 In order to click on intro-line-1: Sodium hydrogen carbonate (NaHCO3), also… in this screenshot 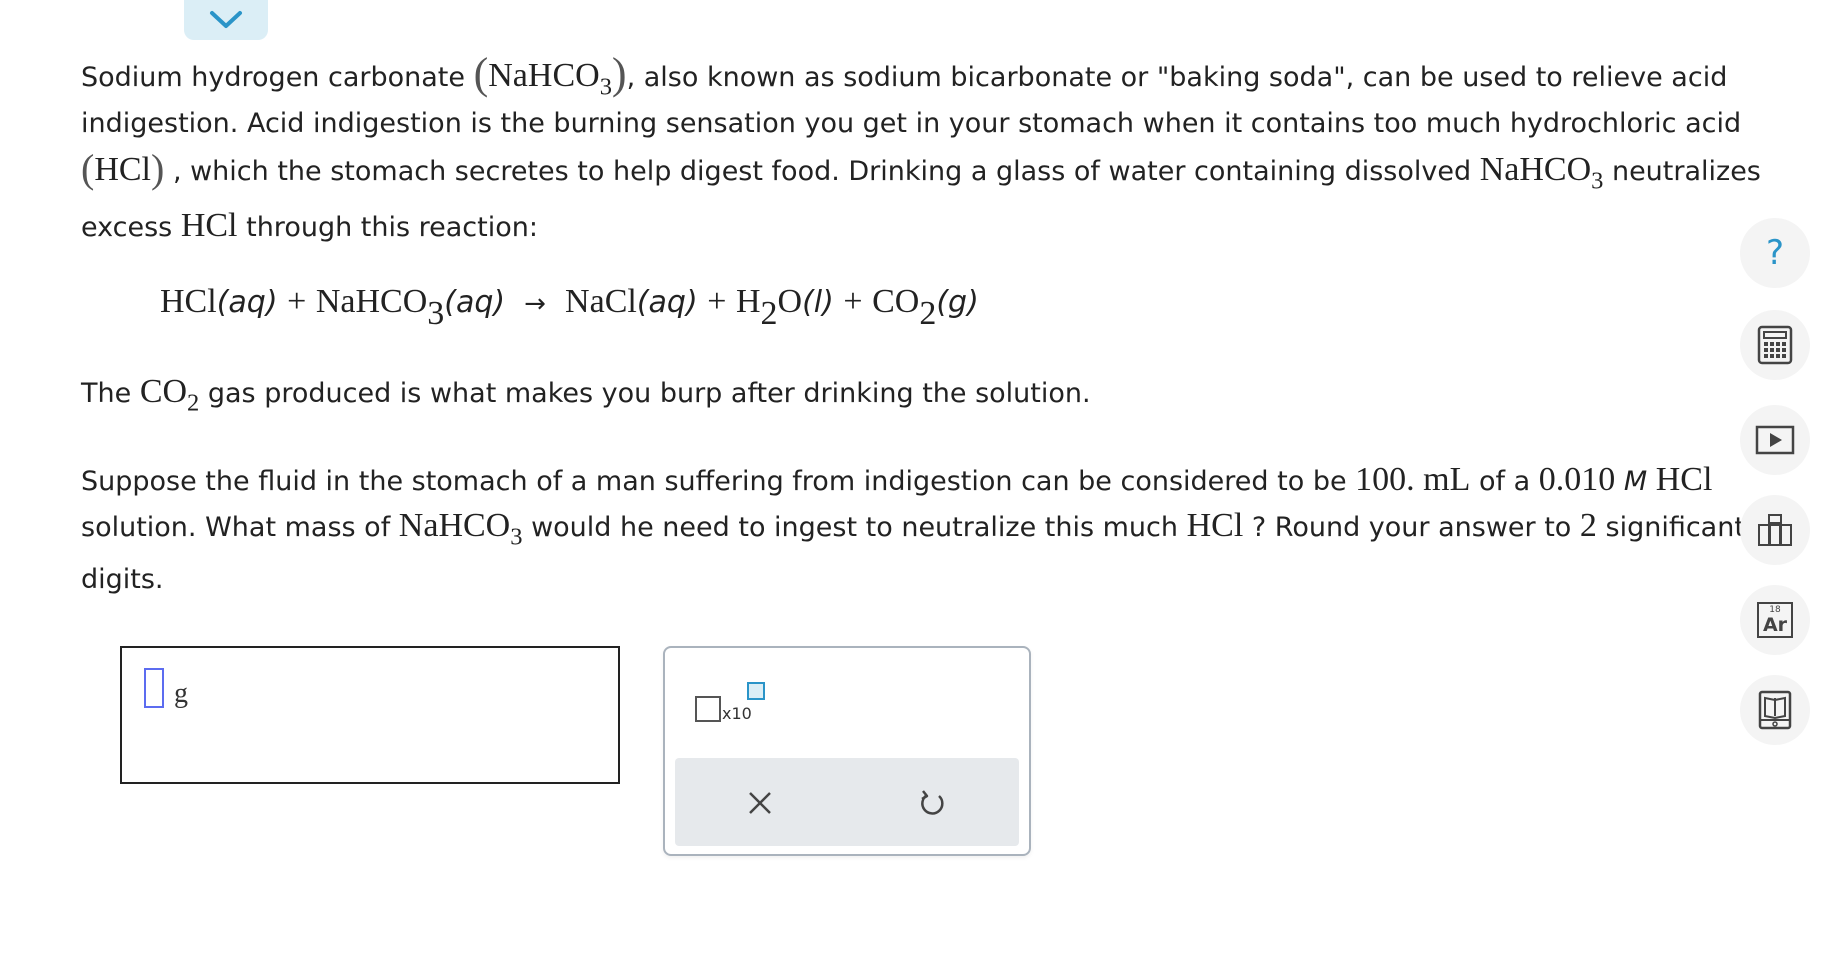, I will do `click(904, 75)`.